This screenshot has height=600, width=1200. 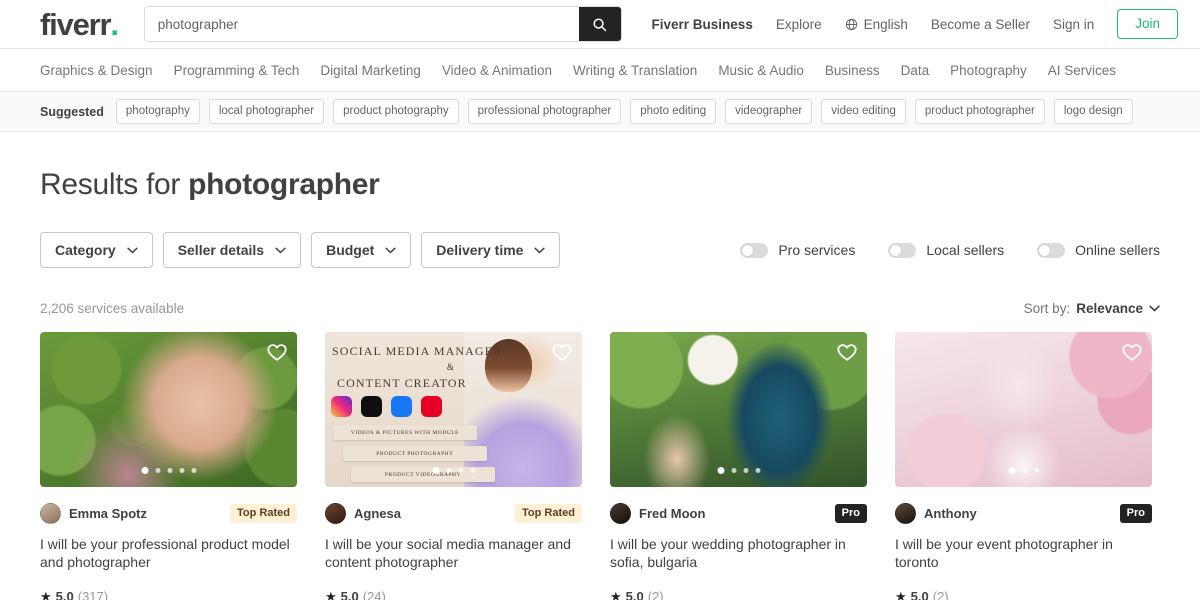 What do you see at coordinates (950, 513) in the screenshot?
I see `seller-name: Anthony` at bounding box center [950, 513].